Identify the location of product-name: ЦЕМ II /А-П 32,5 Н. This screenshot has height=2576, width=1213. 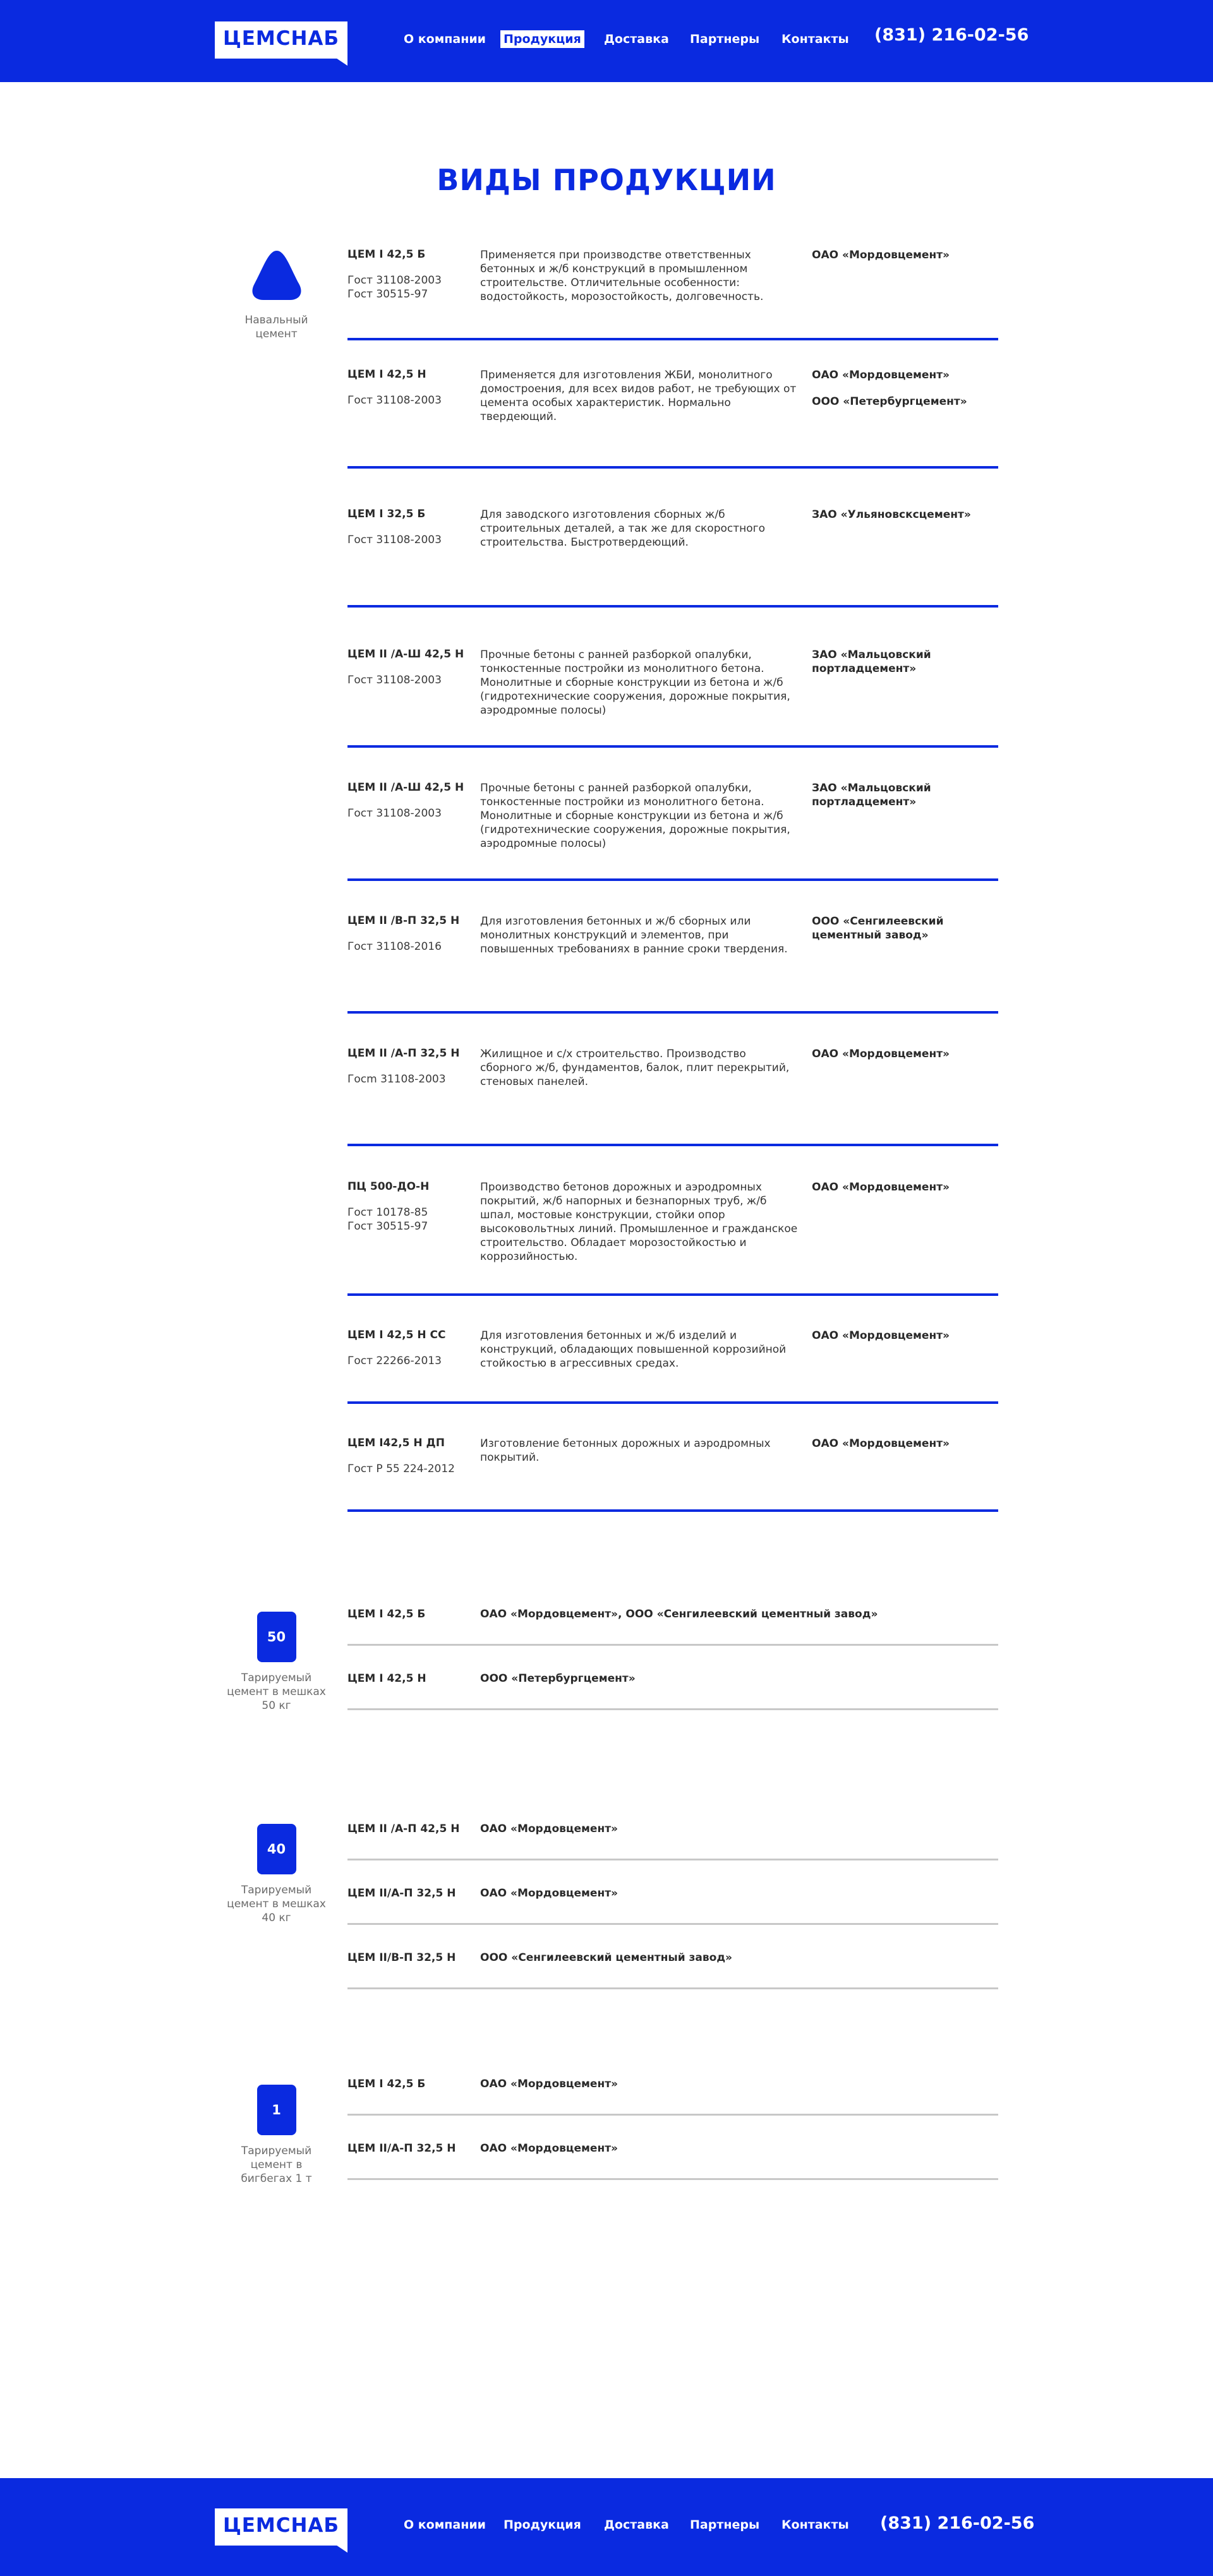
(403, 1053).